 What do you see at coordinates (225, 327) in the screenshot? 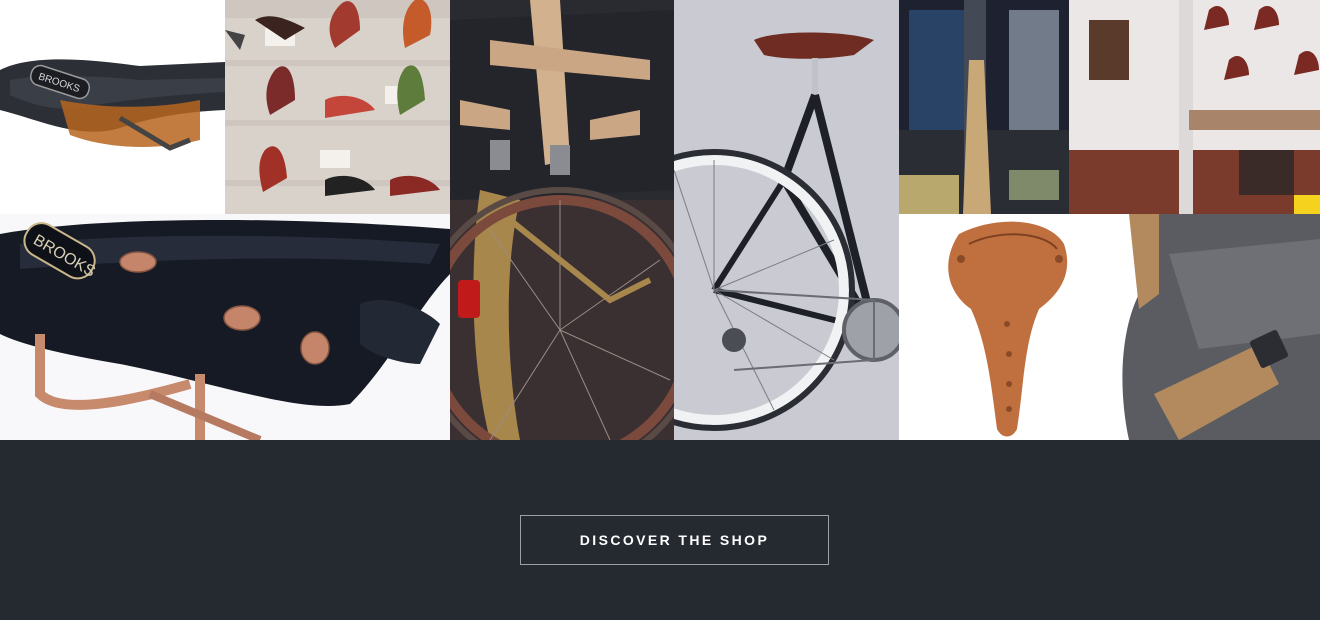
I see `gallery-photo-saddle-closeup: BROOKS` at bounding box center [225, 327].